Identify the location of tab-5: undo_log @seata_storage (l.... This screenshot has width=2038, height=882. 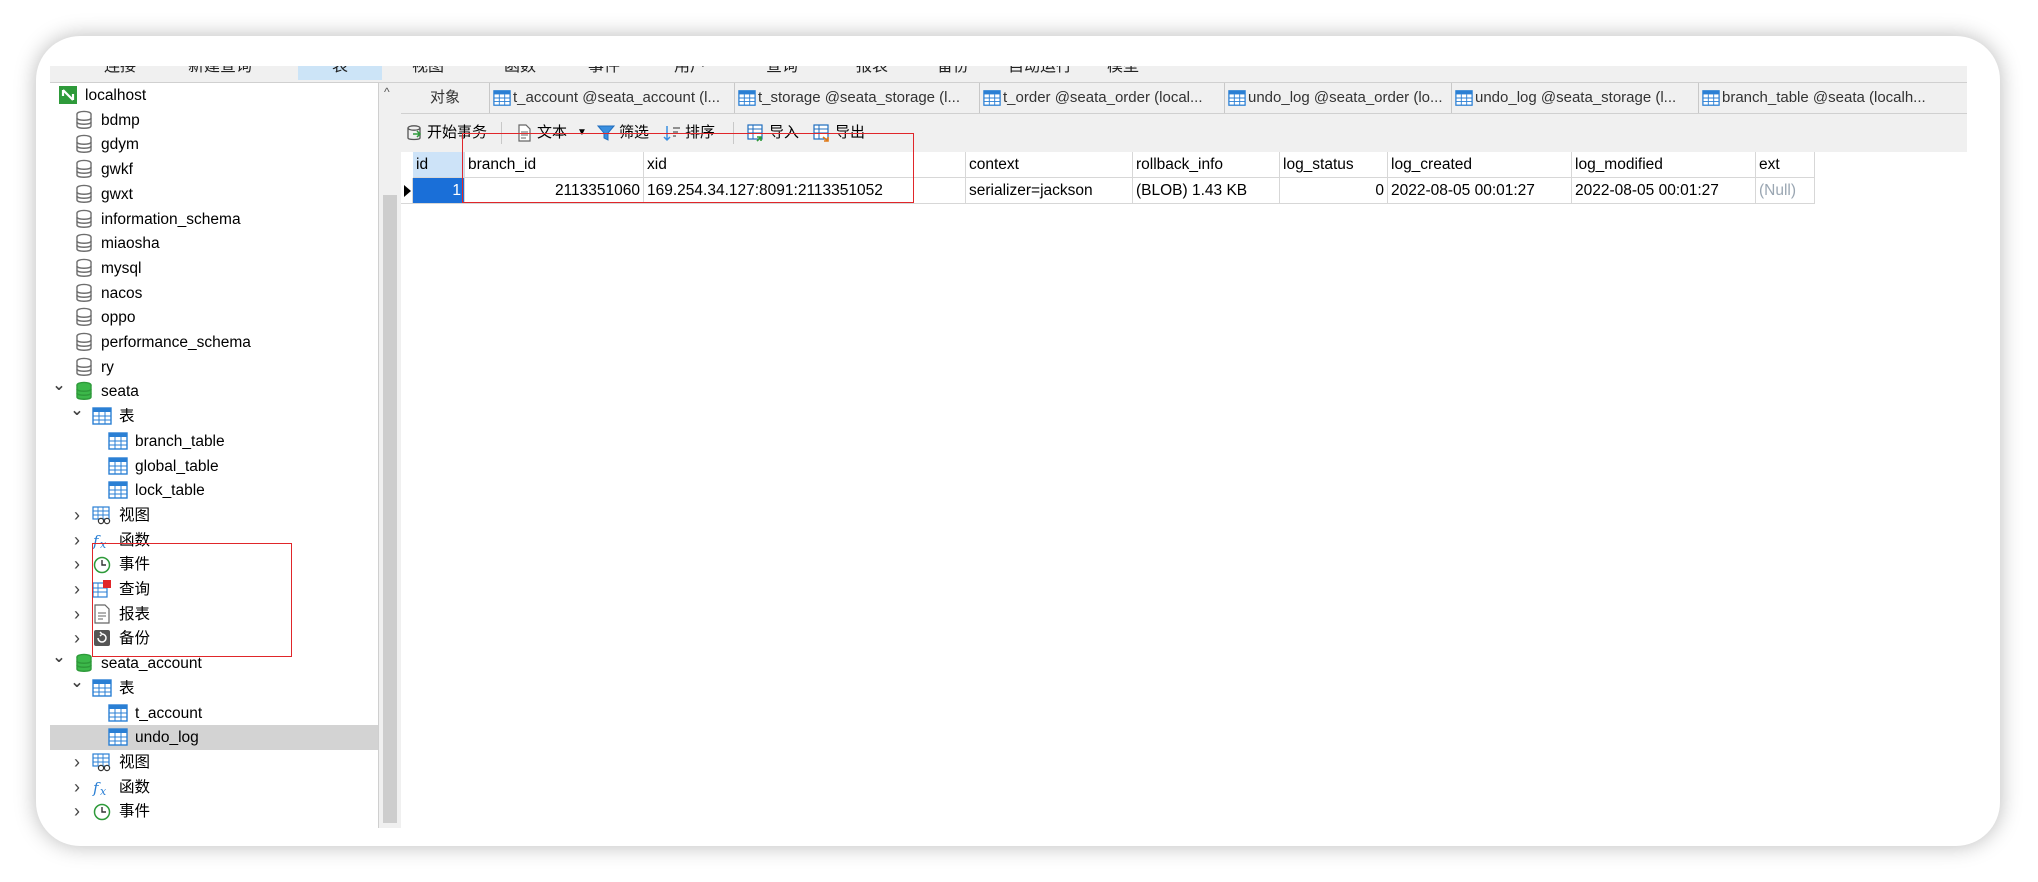
(1575, 98).